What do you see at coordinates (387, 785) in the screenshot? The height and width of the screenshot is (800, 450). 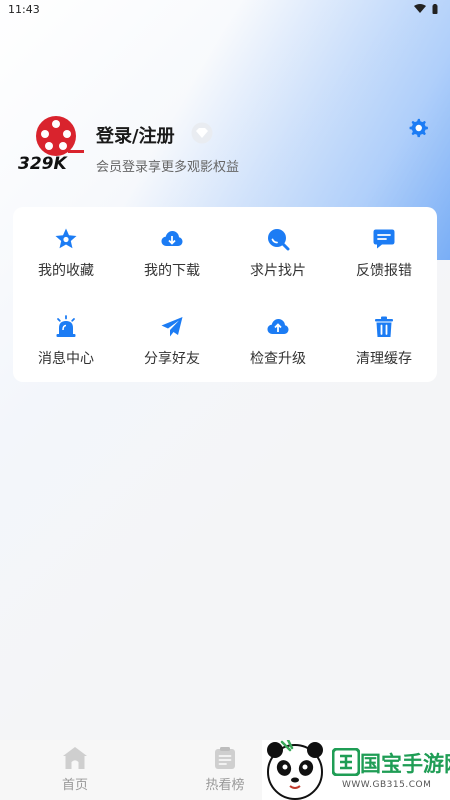 I see `watermark-url: WWW.GB315.COM` at bounding box center [387, 785].